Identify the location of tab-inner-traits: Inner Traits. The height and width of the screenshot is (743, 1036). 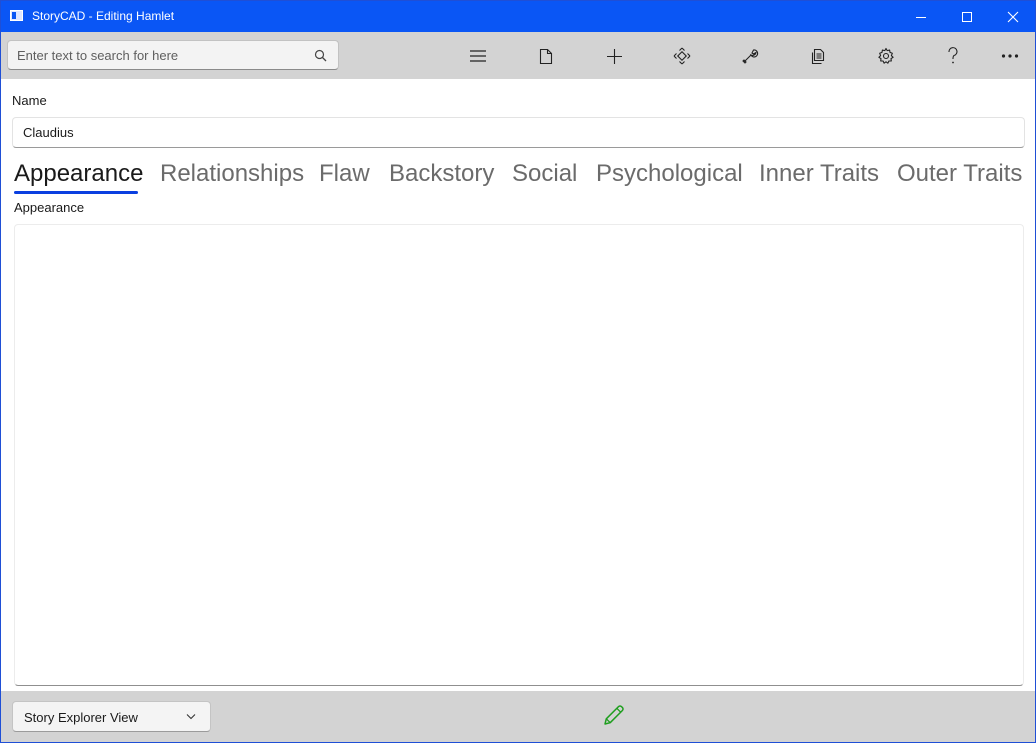
(819, 174).